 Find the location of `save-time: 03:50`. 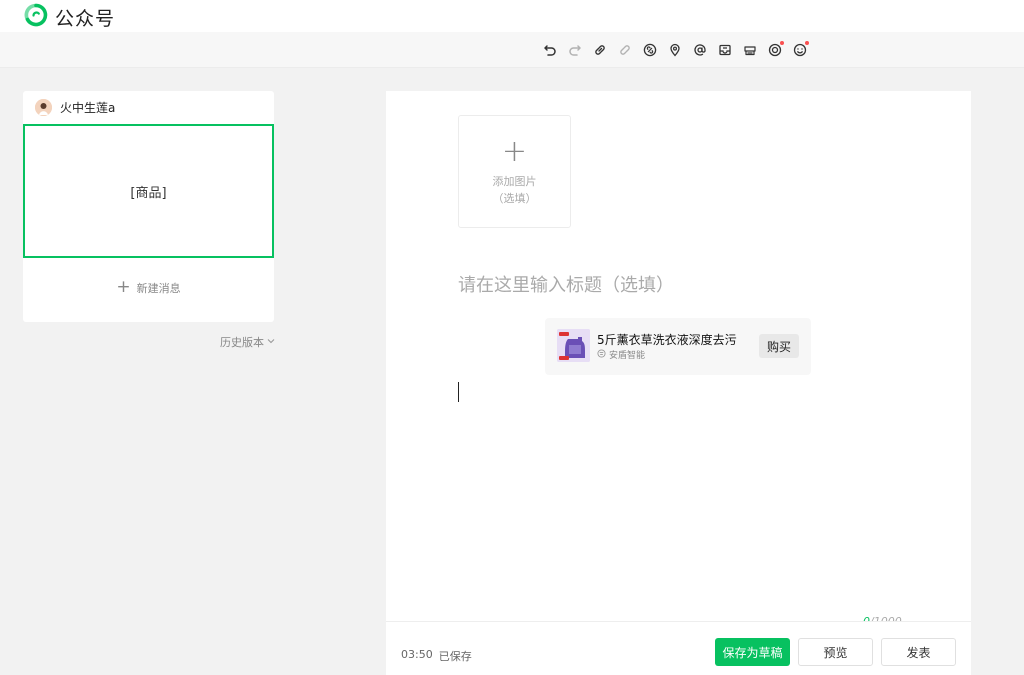

save-time: 03:50 is located at coordinates (417, 654).